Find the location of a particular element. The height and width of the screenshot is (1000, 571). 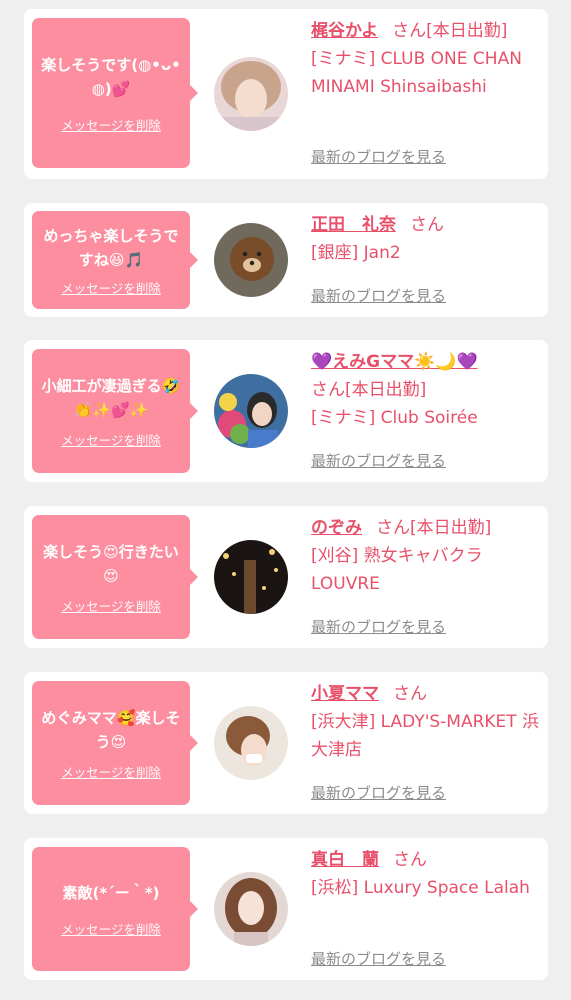

cast-name-link: 梶谷かよ is located at coordinates (344, 31).